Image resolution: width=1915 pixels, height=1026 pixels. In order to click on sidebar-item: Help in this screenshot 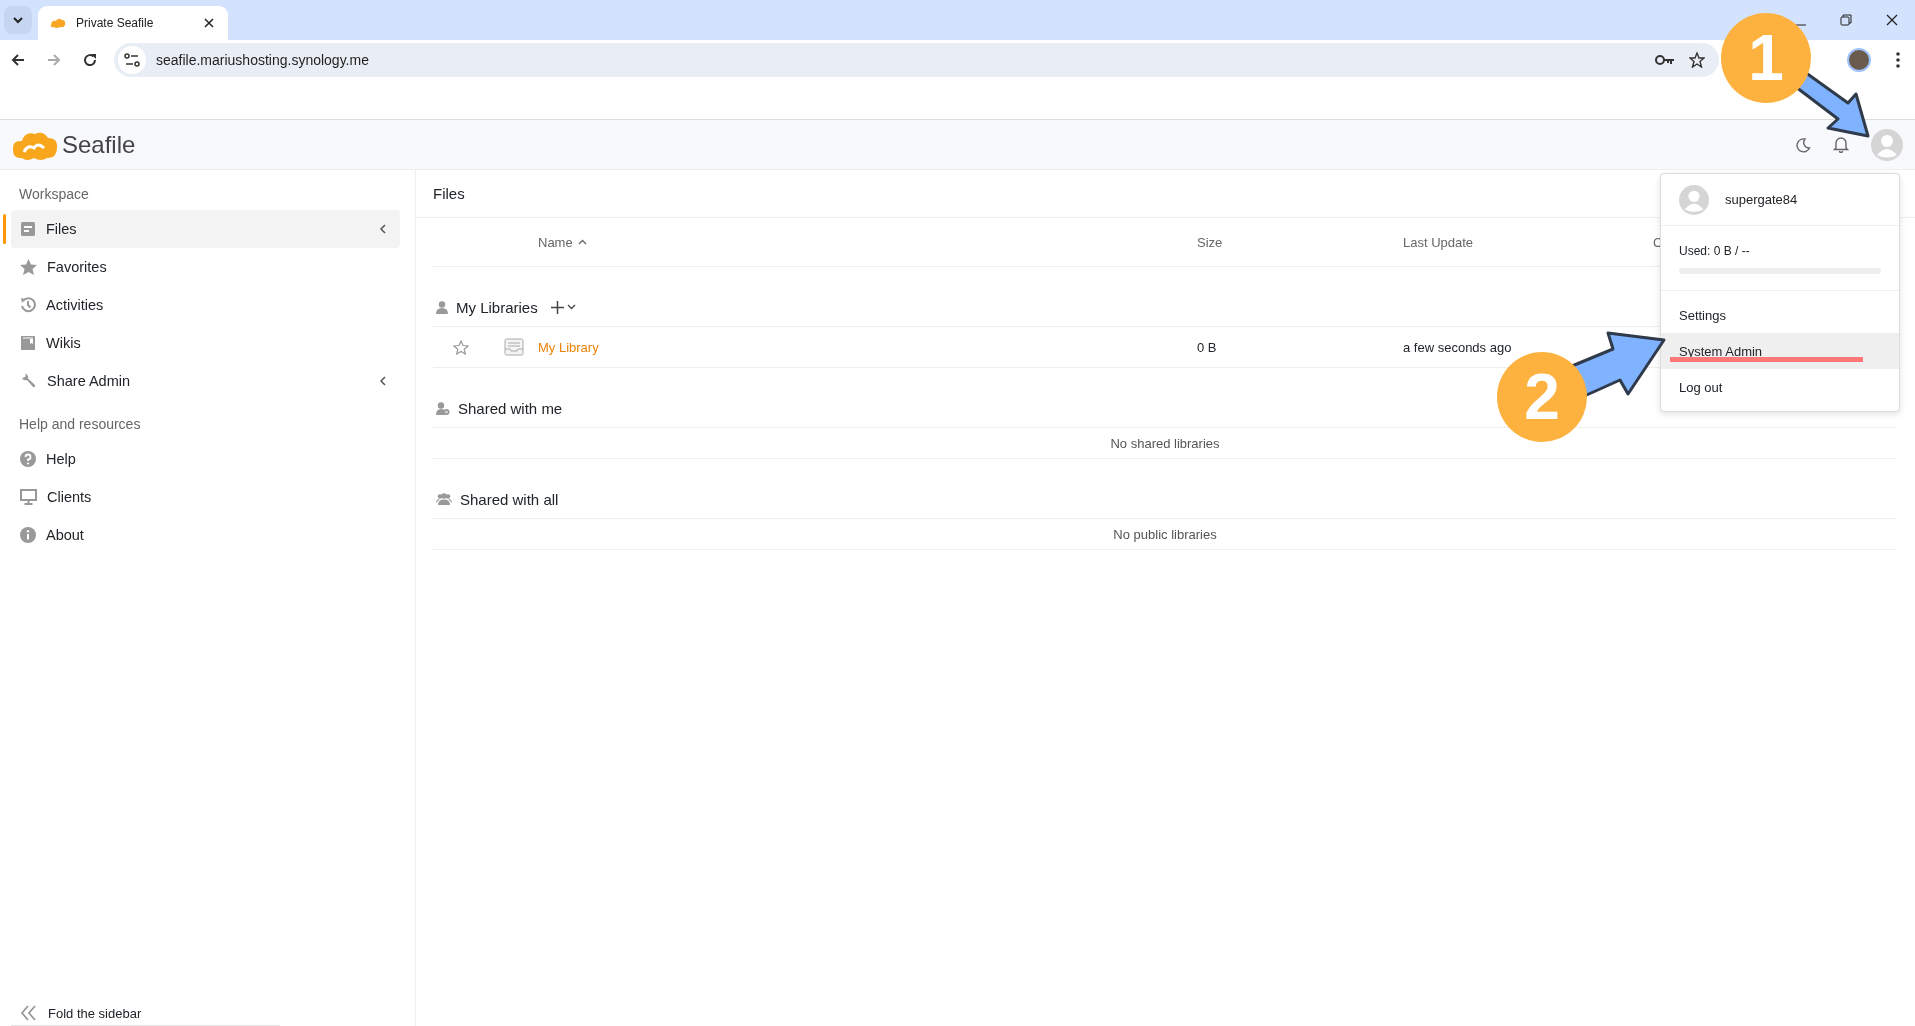, I will do `click(205, 459)`.